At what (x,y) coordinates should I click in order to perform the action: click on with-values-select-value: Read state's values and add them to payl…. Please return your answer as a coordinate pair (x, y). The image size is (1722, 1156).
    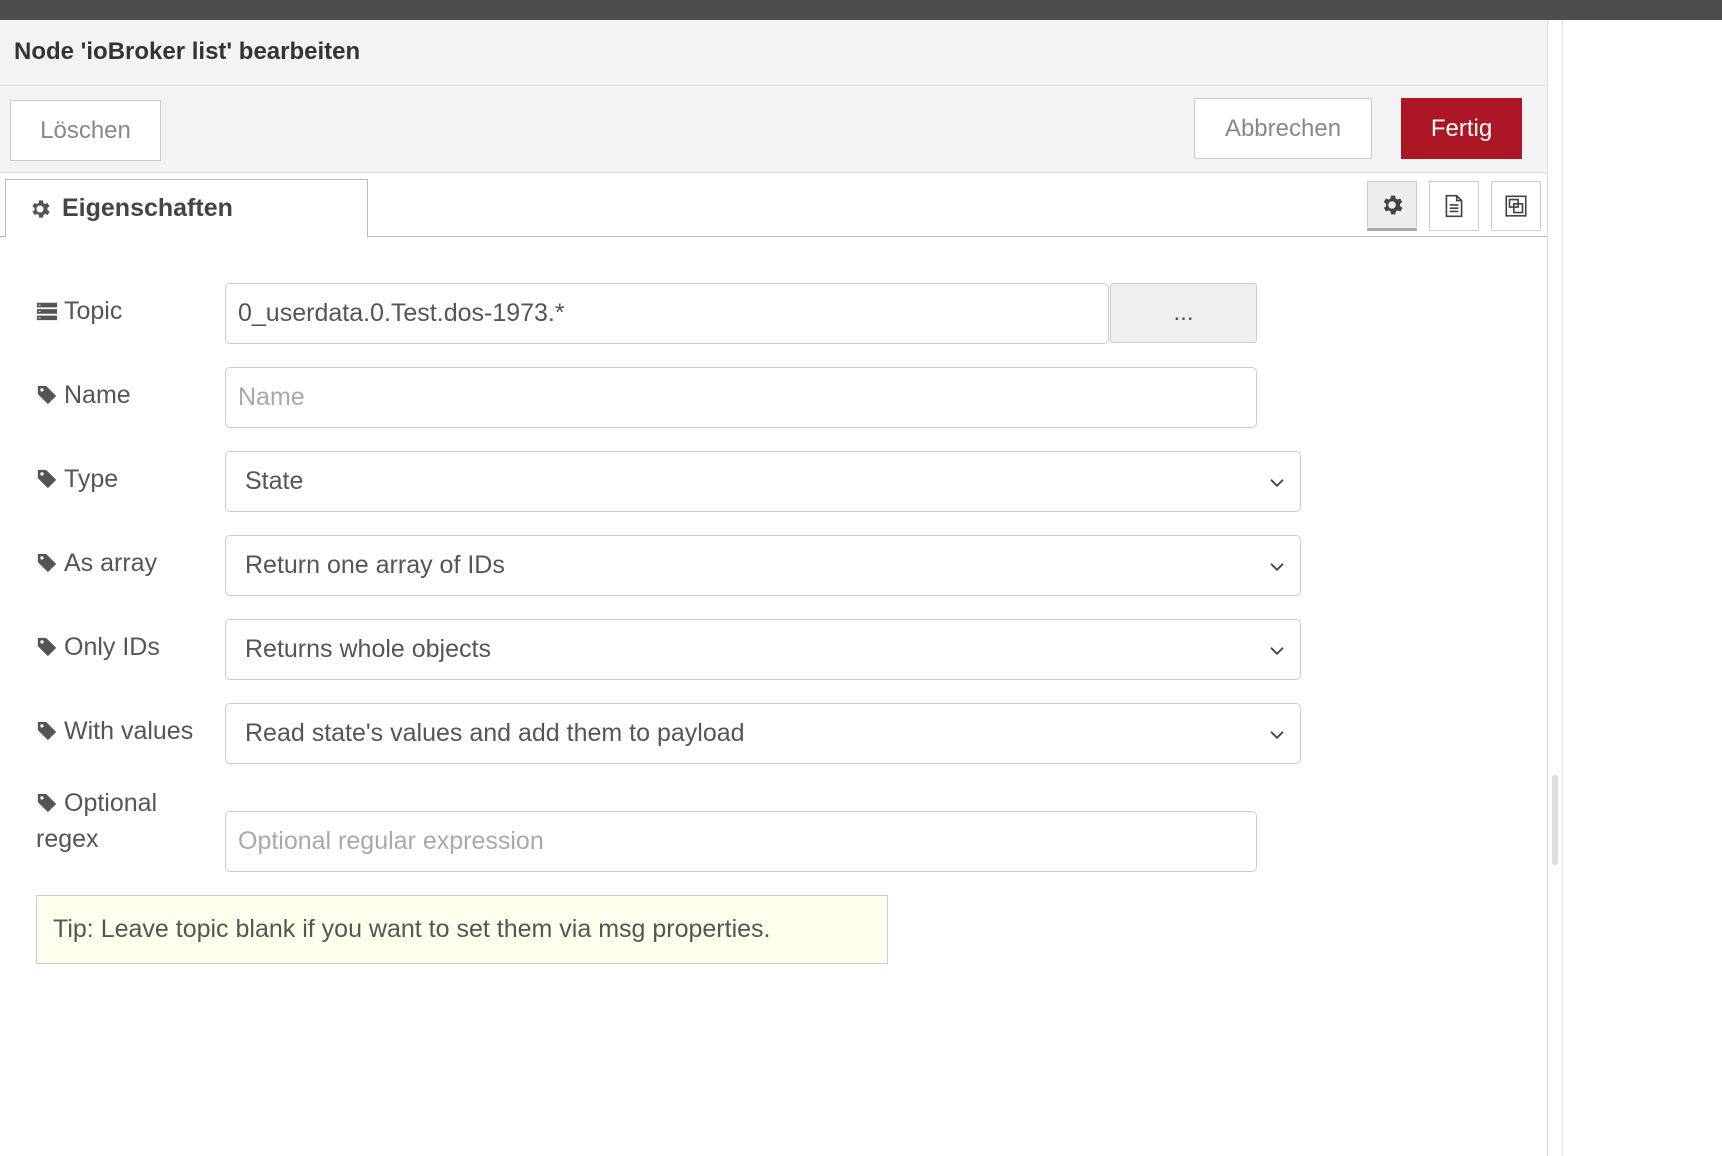
    Looking at the image, I should click on (495, 733).